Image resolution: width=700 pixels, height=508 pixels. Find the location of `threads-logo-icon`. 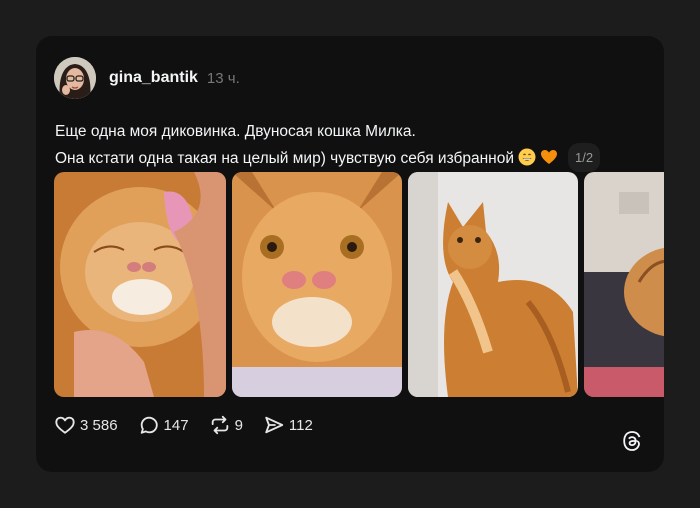

threads-logo-icon is located at coordinates (632, 441).